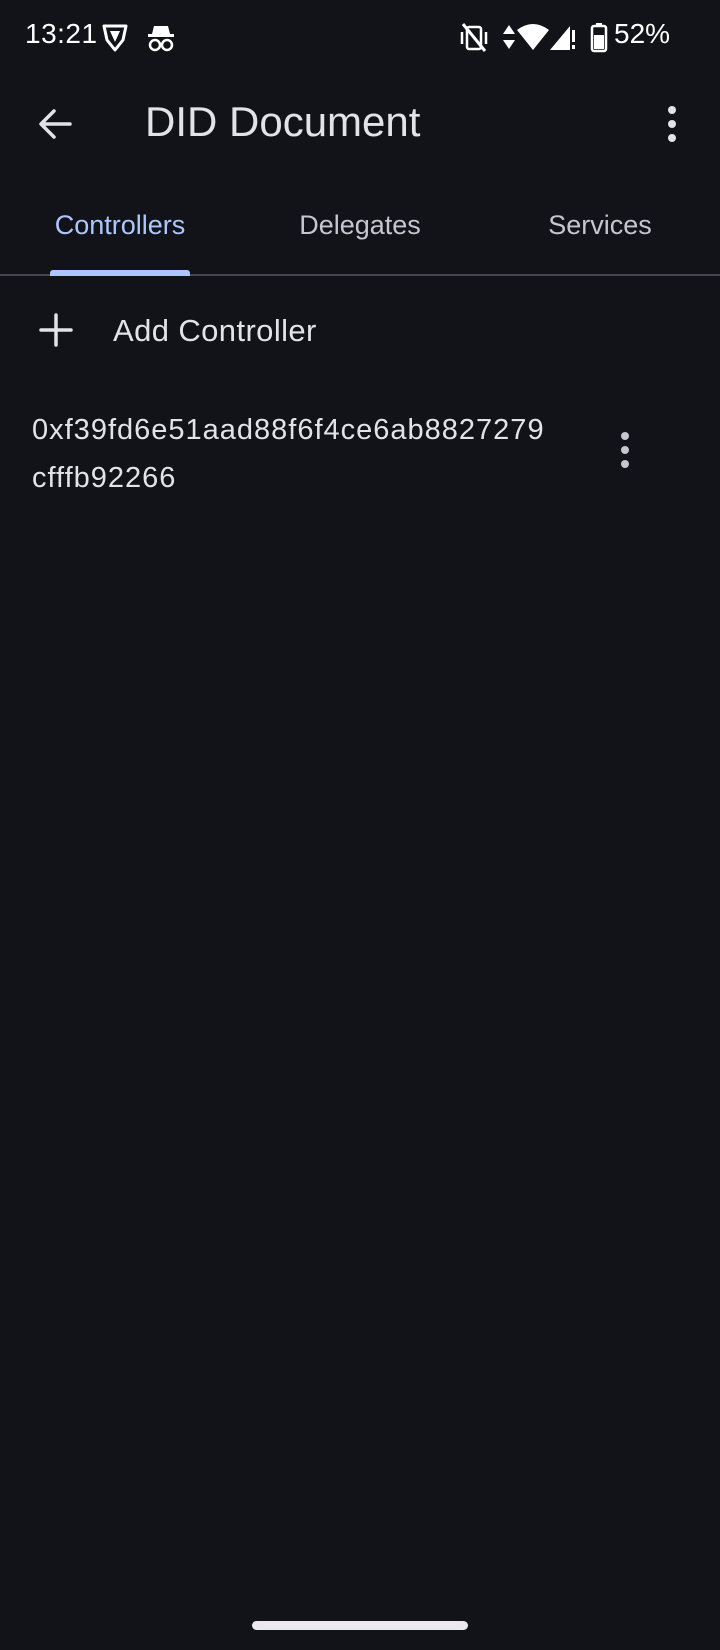 This screenshot has width=720, height=1650. I want to click on tab-bar: Controllers Delegates Services, so click(360, 226).